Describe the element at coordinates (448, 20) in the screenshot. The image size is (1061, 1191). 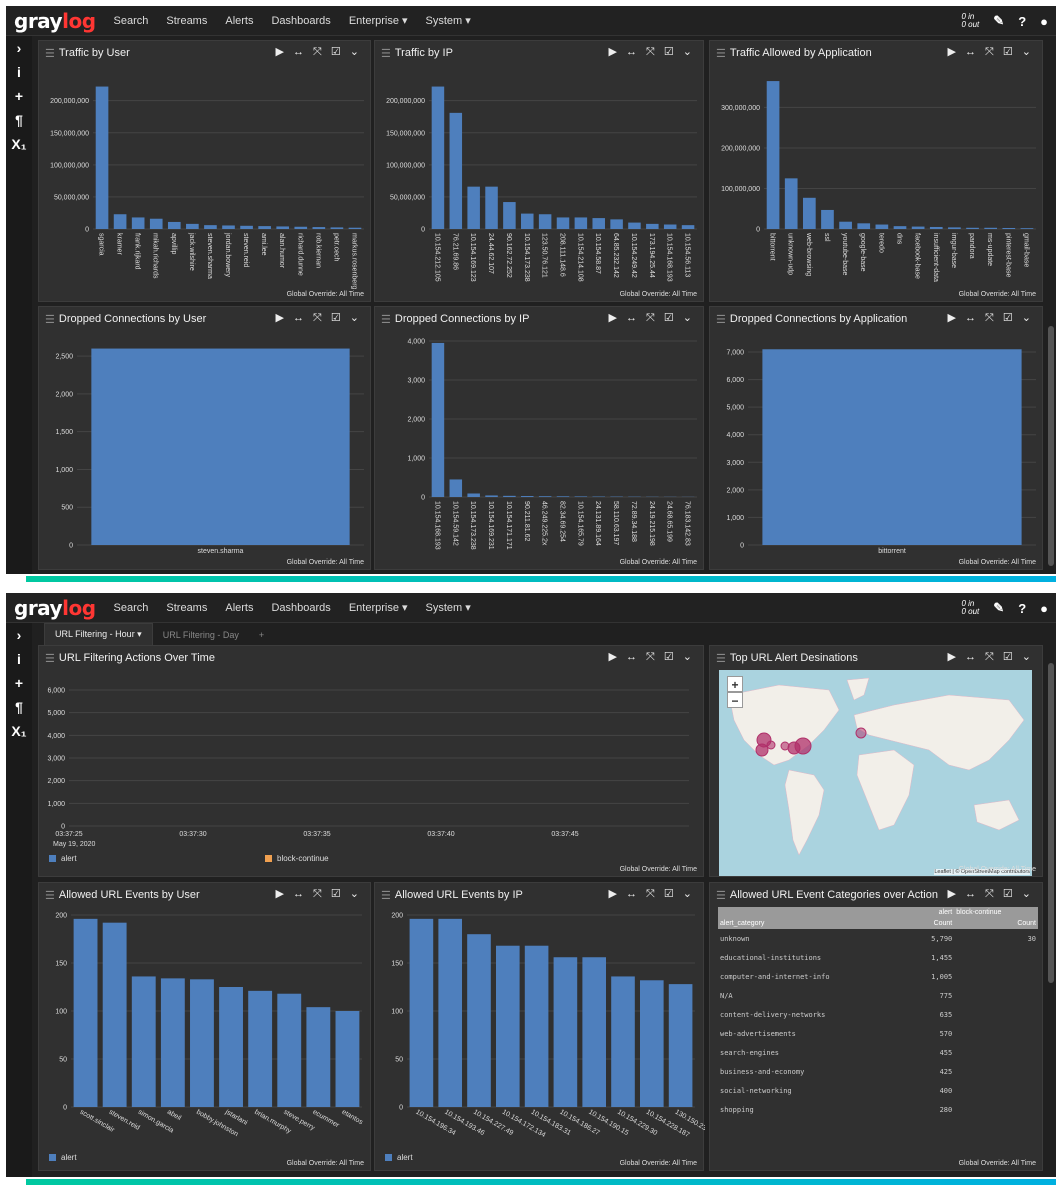
I see `nav-system: System ▾` at that location.